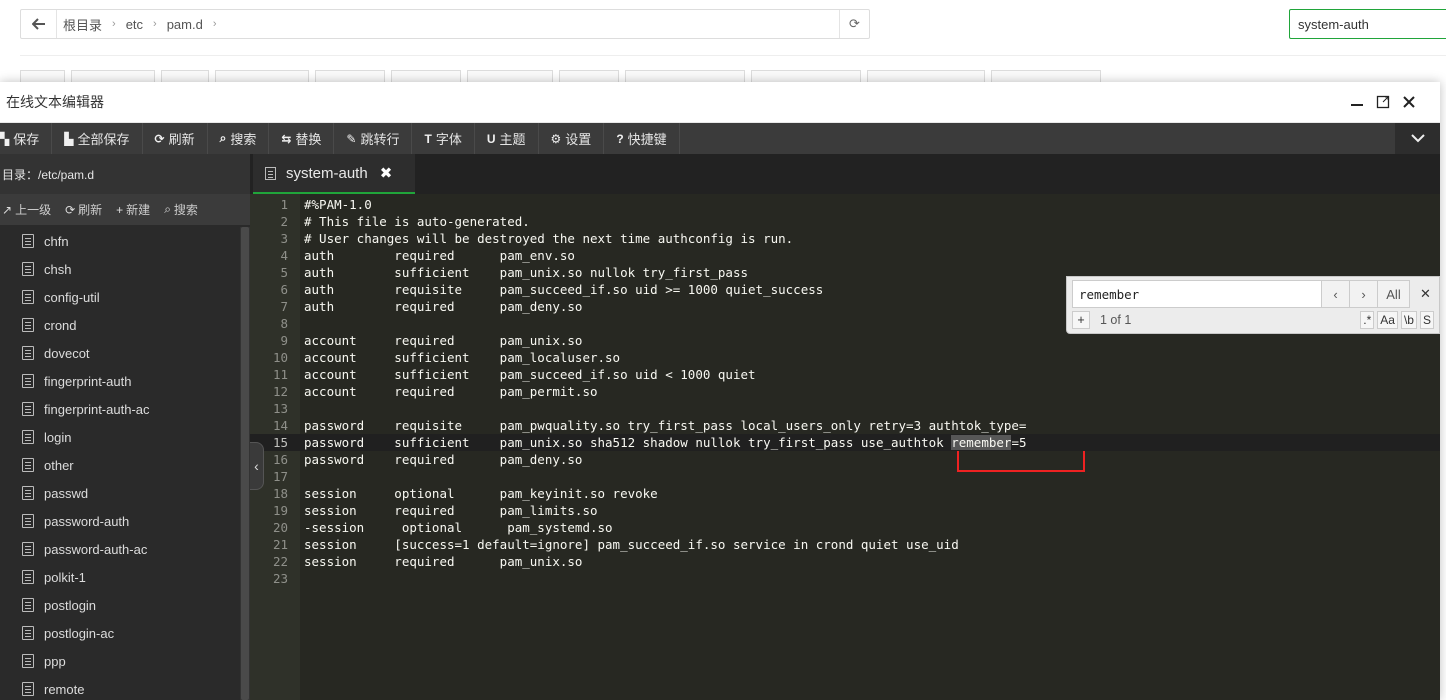  Describe the element at coordinates (120, 633) in the screenshot. I see `file-list-item: postlogin-ac` at that location.